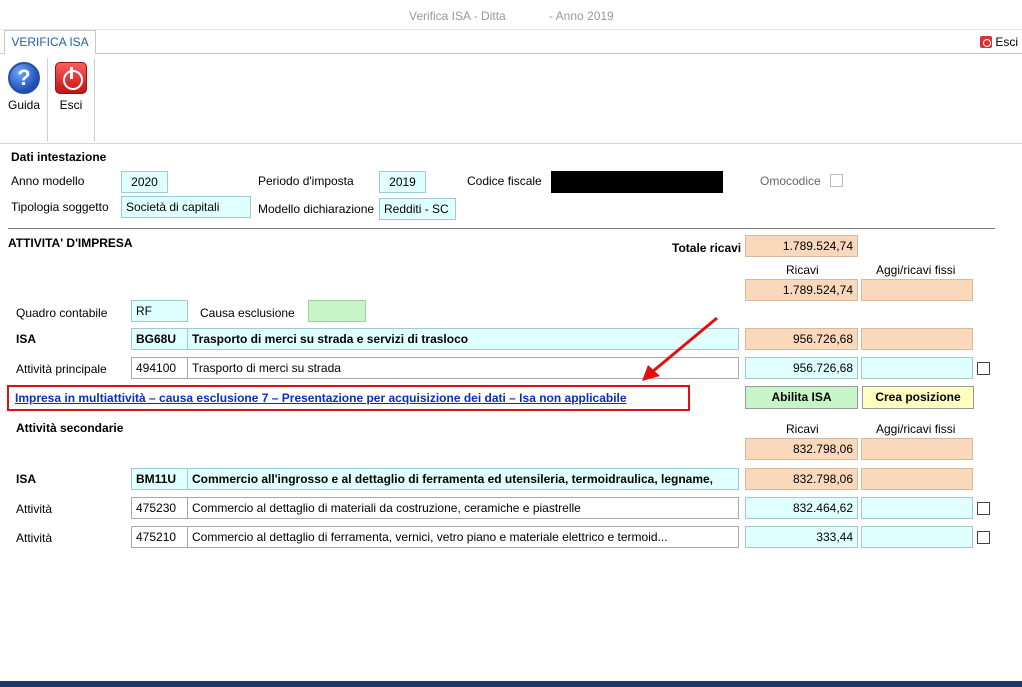 This screenshot has width=1022, height=687. I want to click on window-title: Verifica ISA - Ditta, so click(457, 16).